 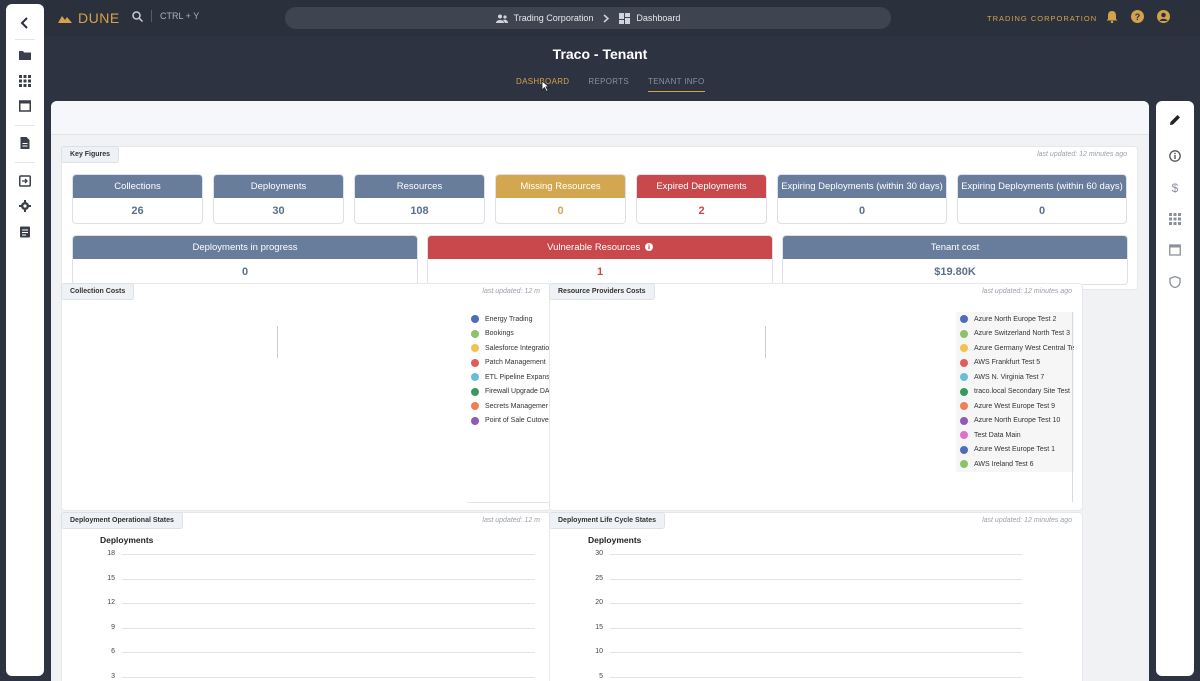 What do you see at coordinates (508, 421) in the screenshot?
I see `legend-item: Point of Sale Cutove` at bounding box center [508, 421].